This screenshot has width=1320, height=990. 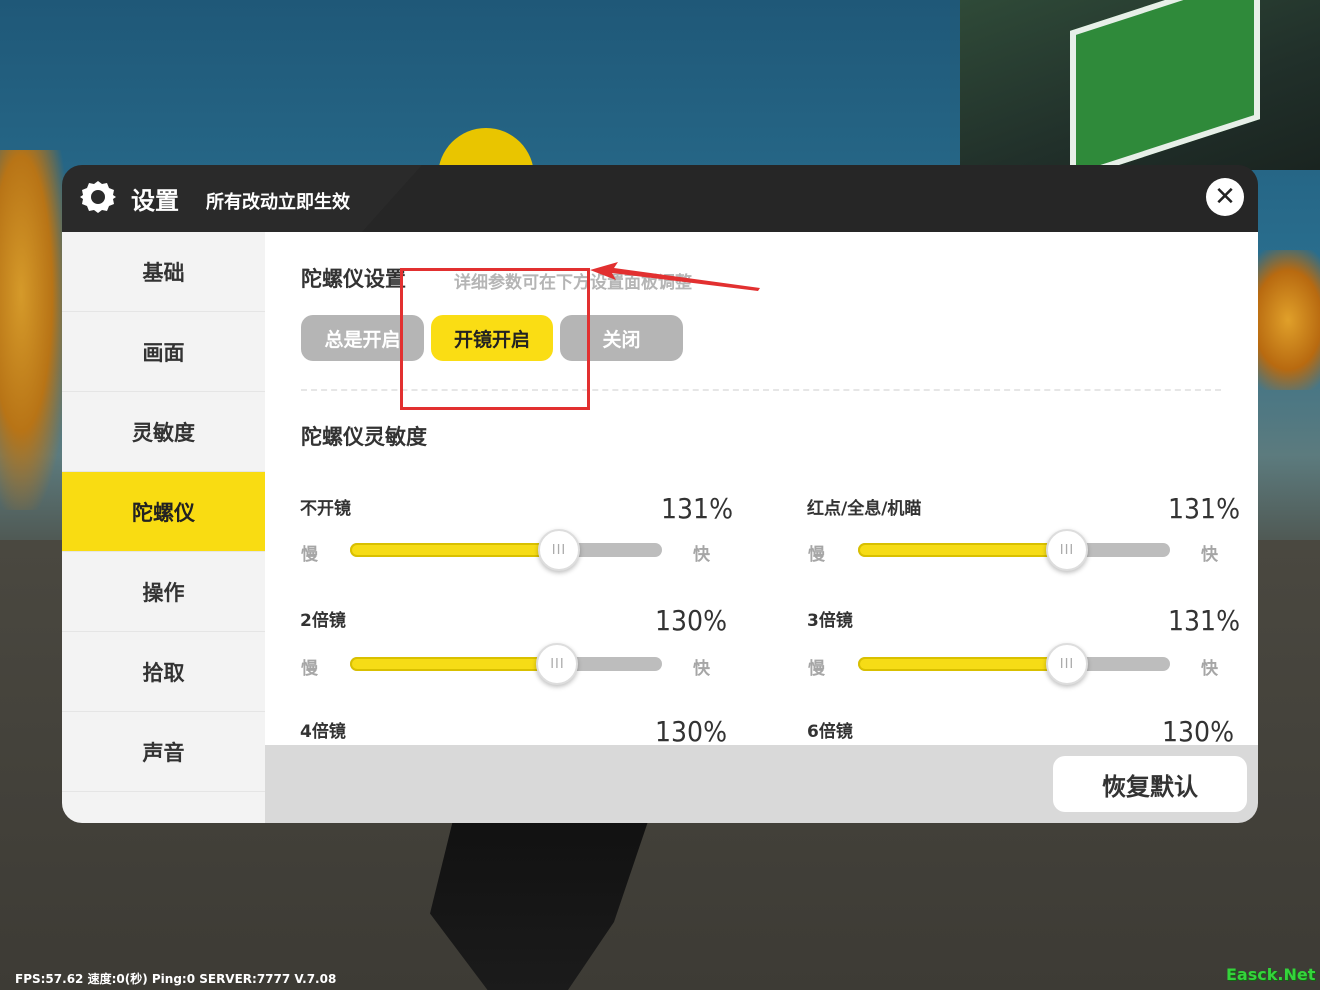 What do you see at coordinates (353, 279) in the screenshot?
I see `gyro-settings-title: 陀螺仪设置` at bounding box center [353, 279].